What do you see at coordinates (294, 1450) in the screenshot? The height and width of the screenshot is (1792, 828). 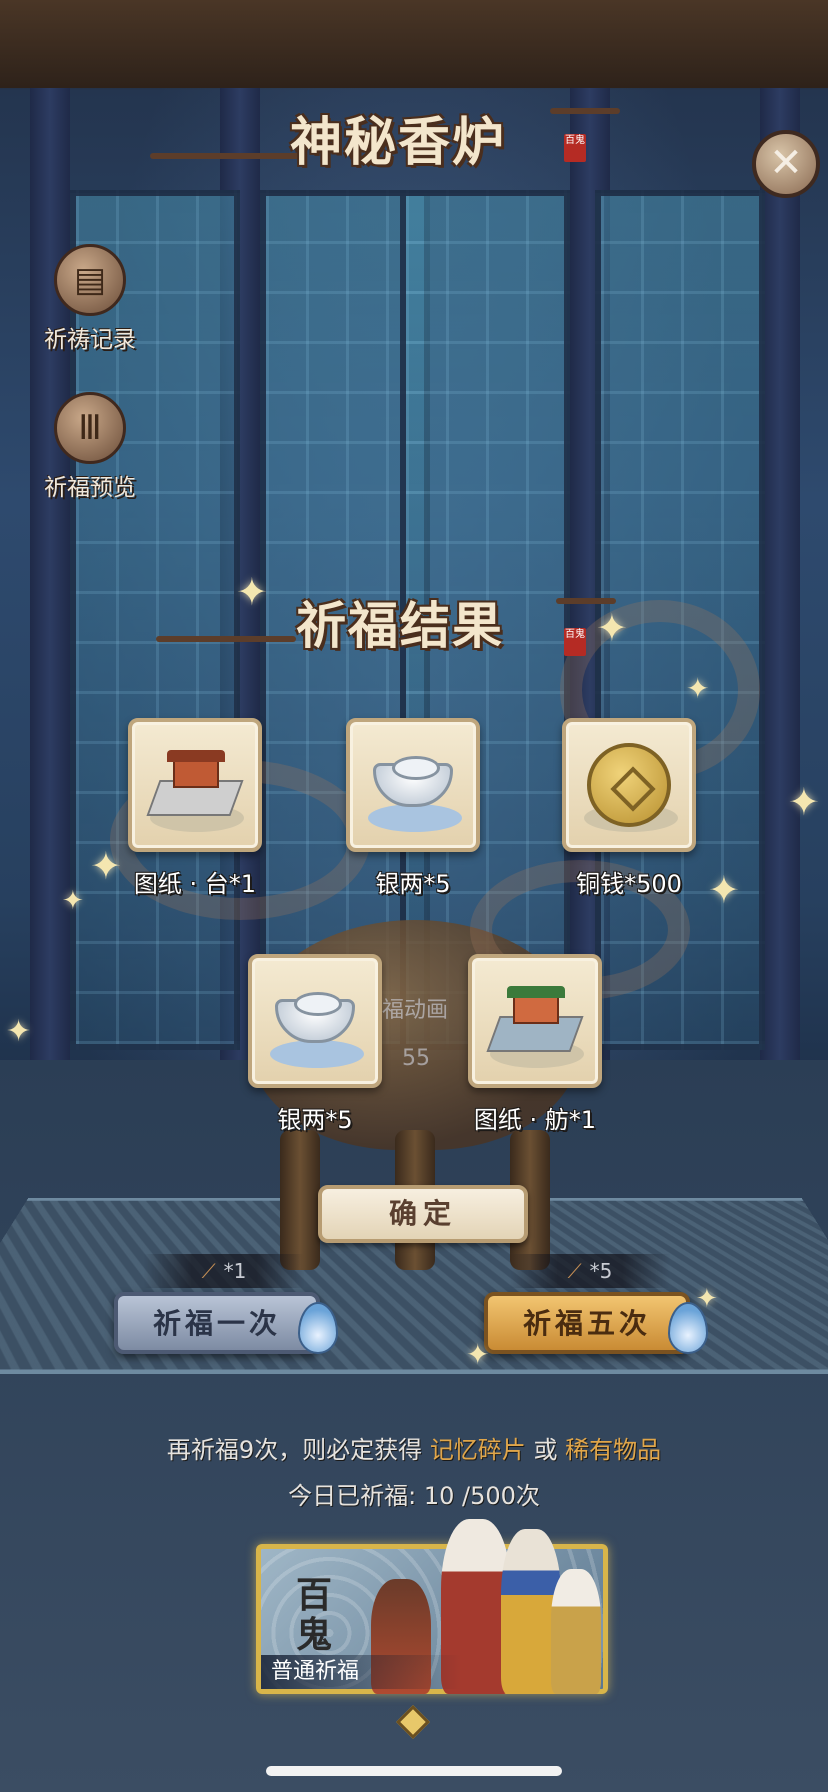 I see `notice-prefix: 再祈福9次，则必定获得` at bounding box center [294, 1450].